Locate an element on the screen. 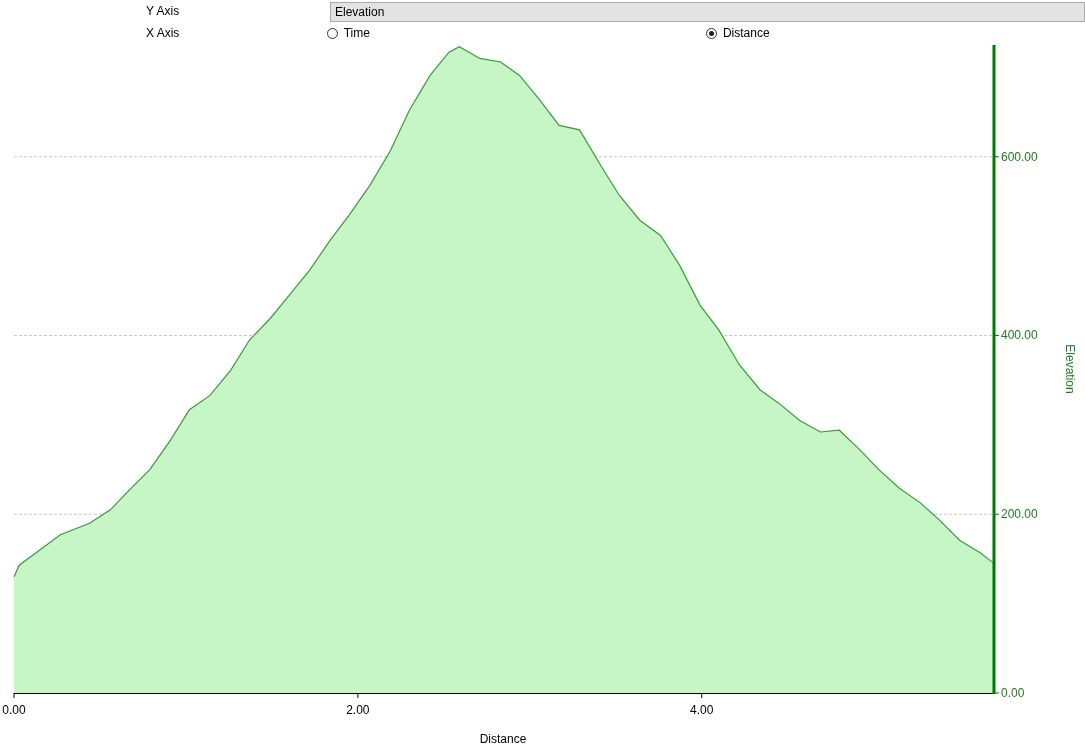 This screenshot has width=1085, height=745. tick-label: 4.00 is located at coordinates (702, 710).